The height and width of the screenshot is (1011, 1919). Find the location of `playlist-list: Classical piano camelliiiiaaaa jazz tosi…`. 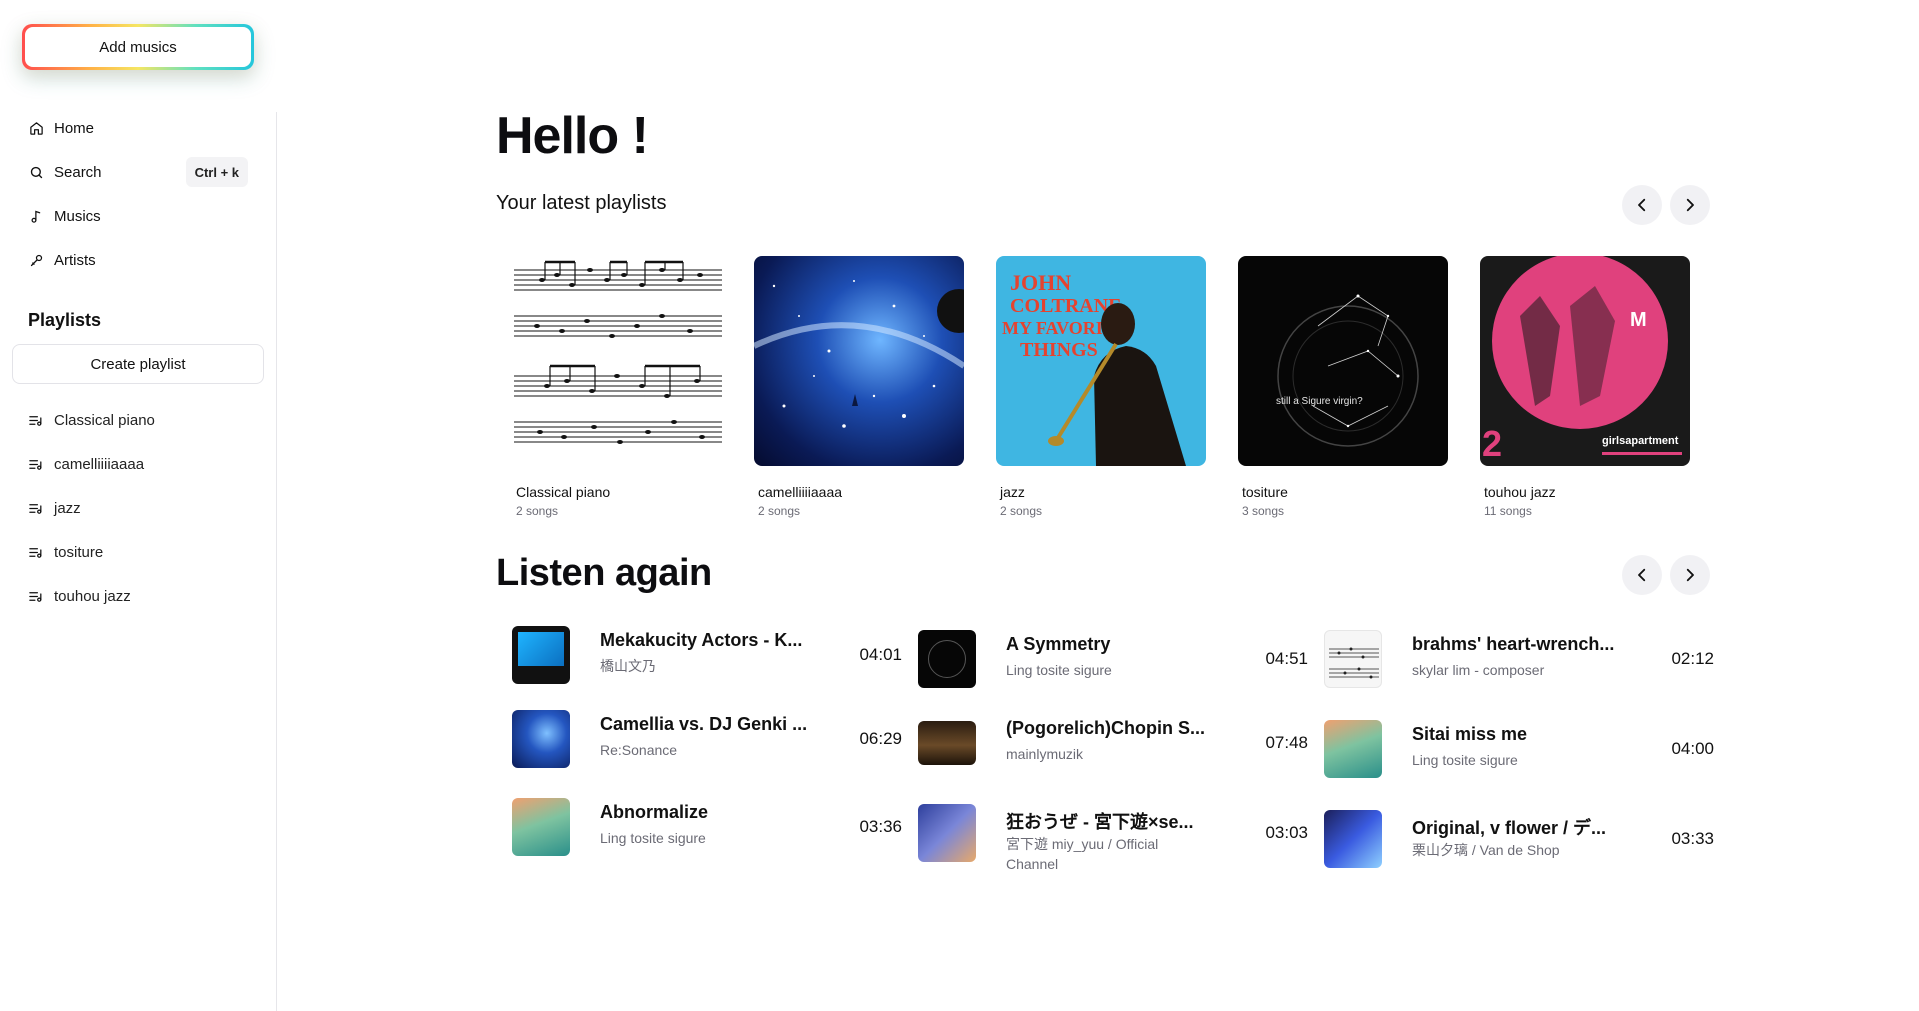

playlist-list: Classical piano camelliiiiaaaa jazz tosi… is located at coordinates (132, 508).